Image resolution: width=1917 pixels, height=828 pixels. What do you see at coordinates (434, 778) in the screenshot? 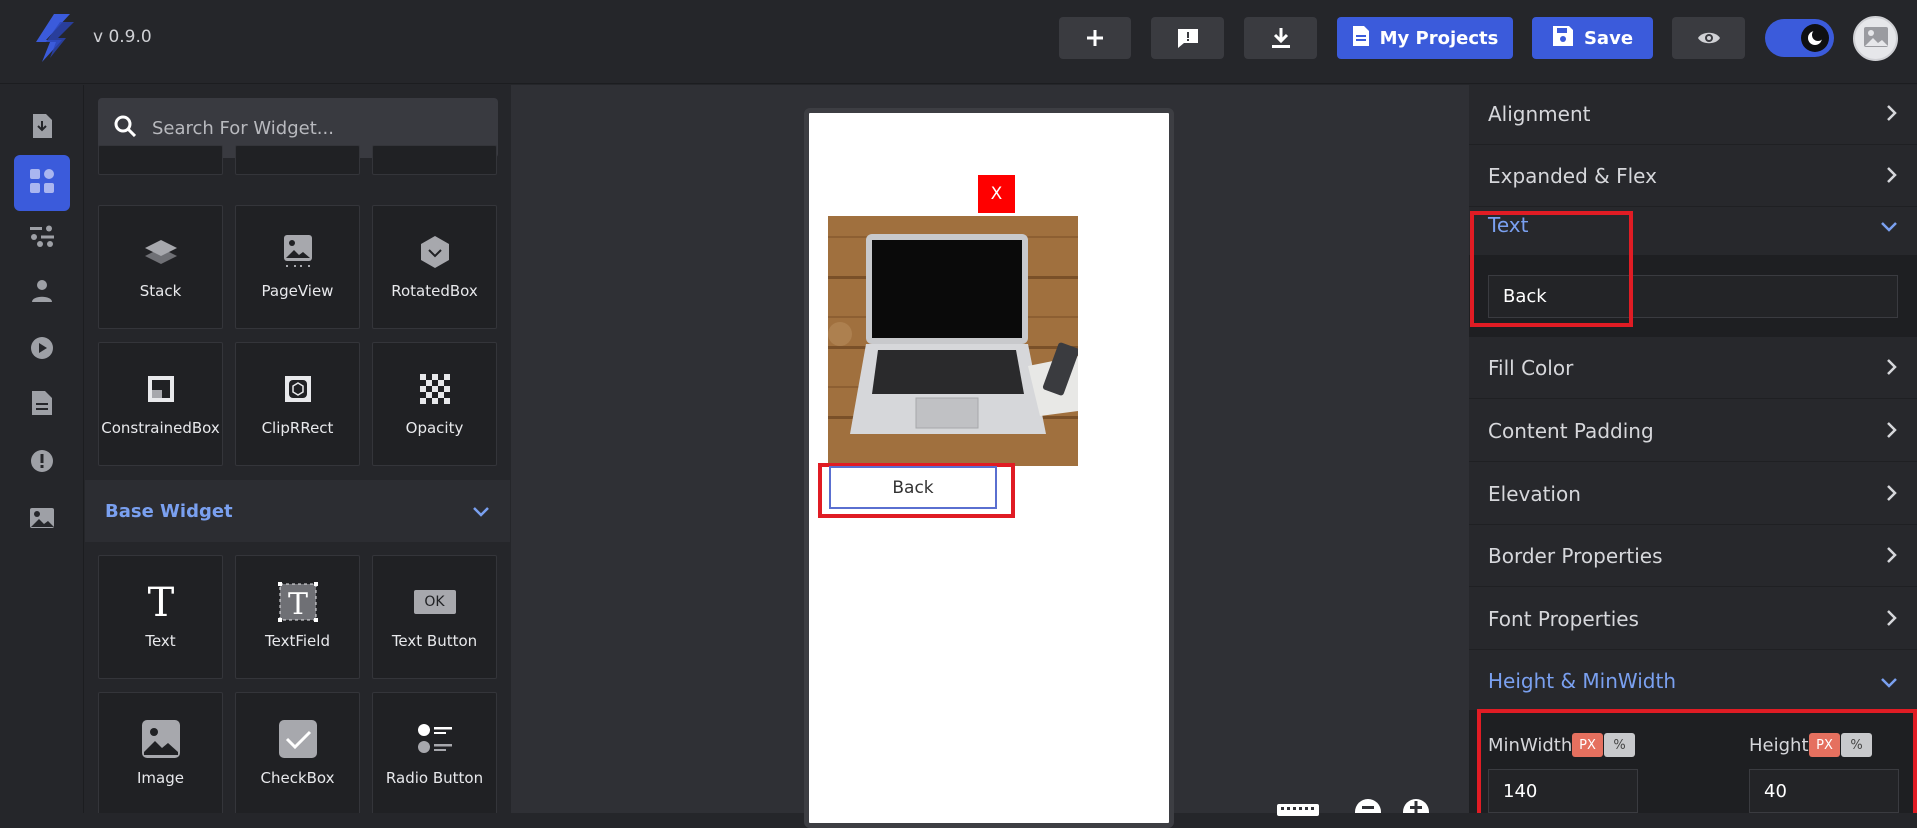
I see `widget-label: Radio Button` at bounding box center [434, 778].